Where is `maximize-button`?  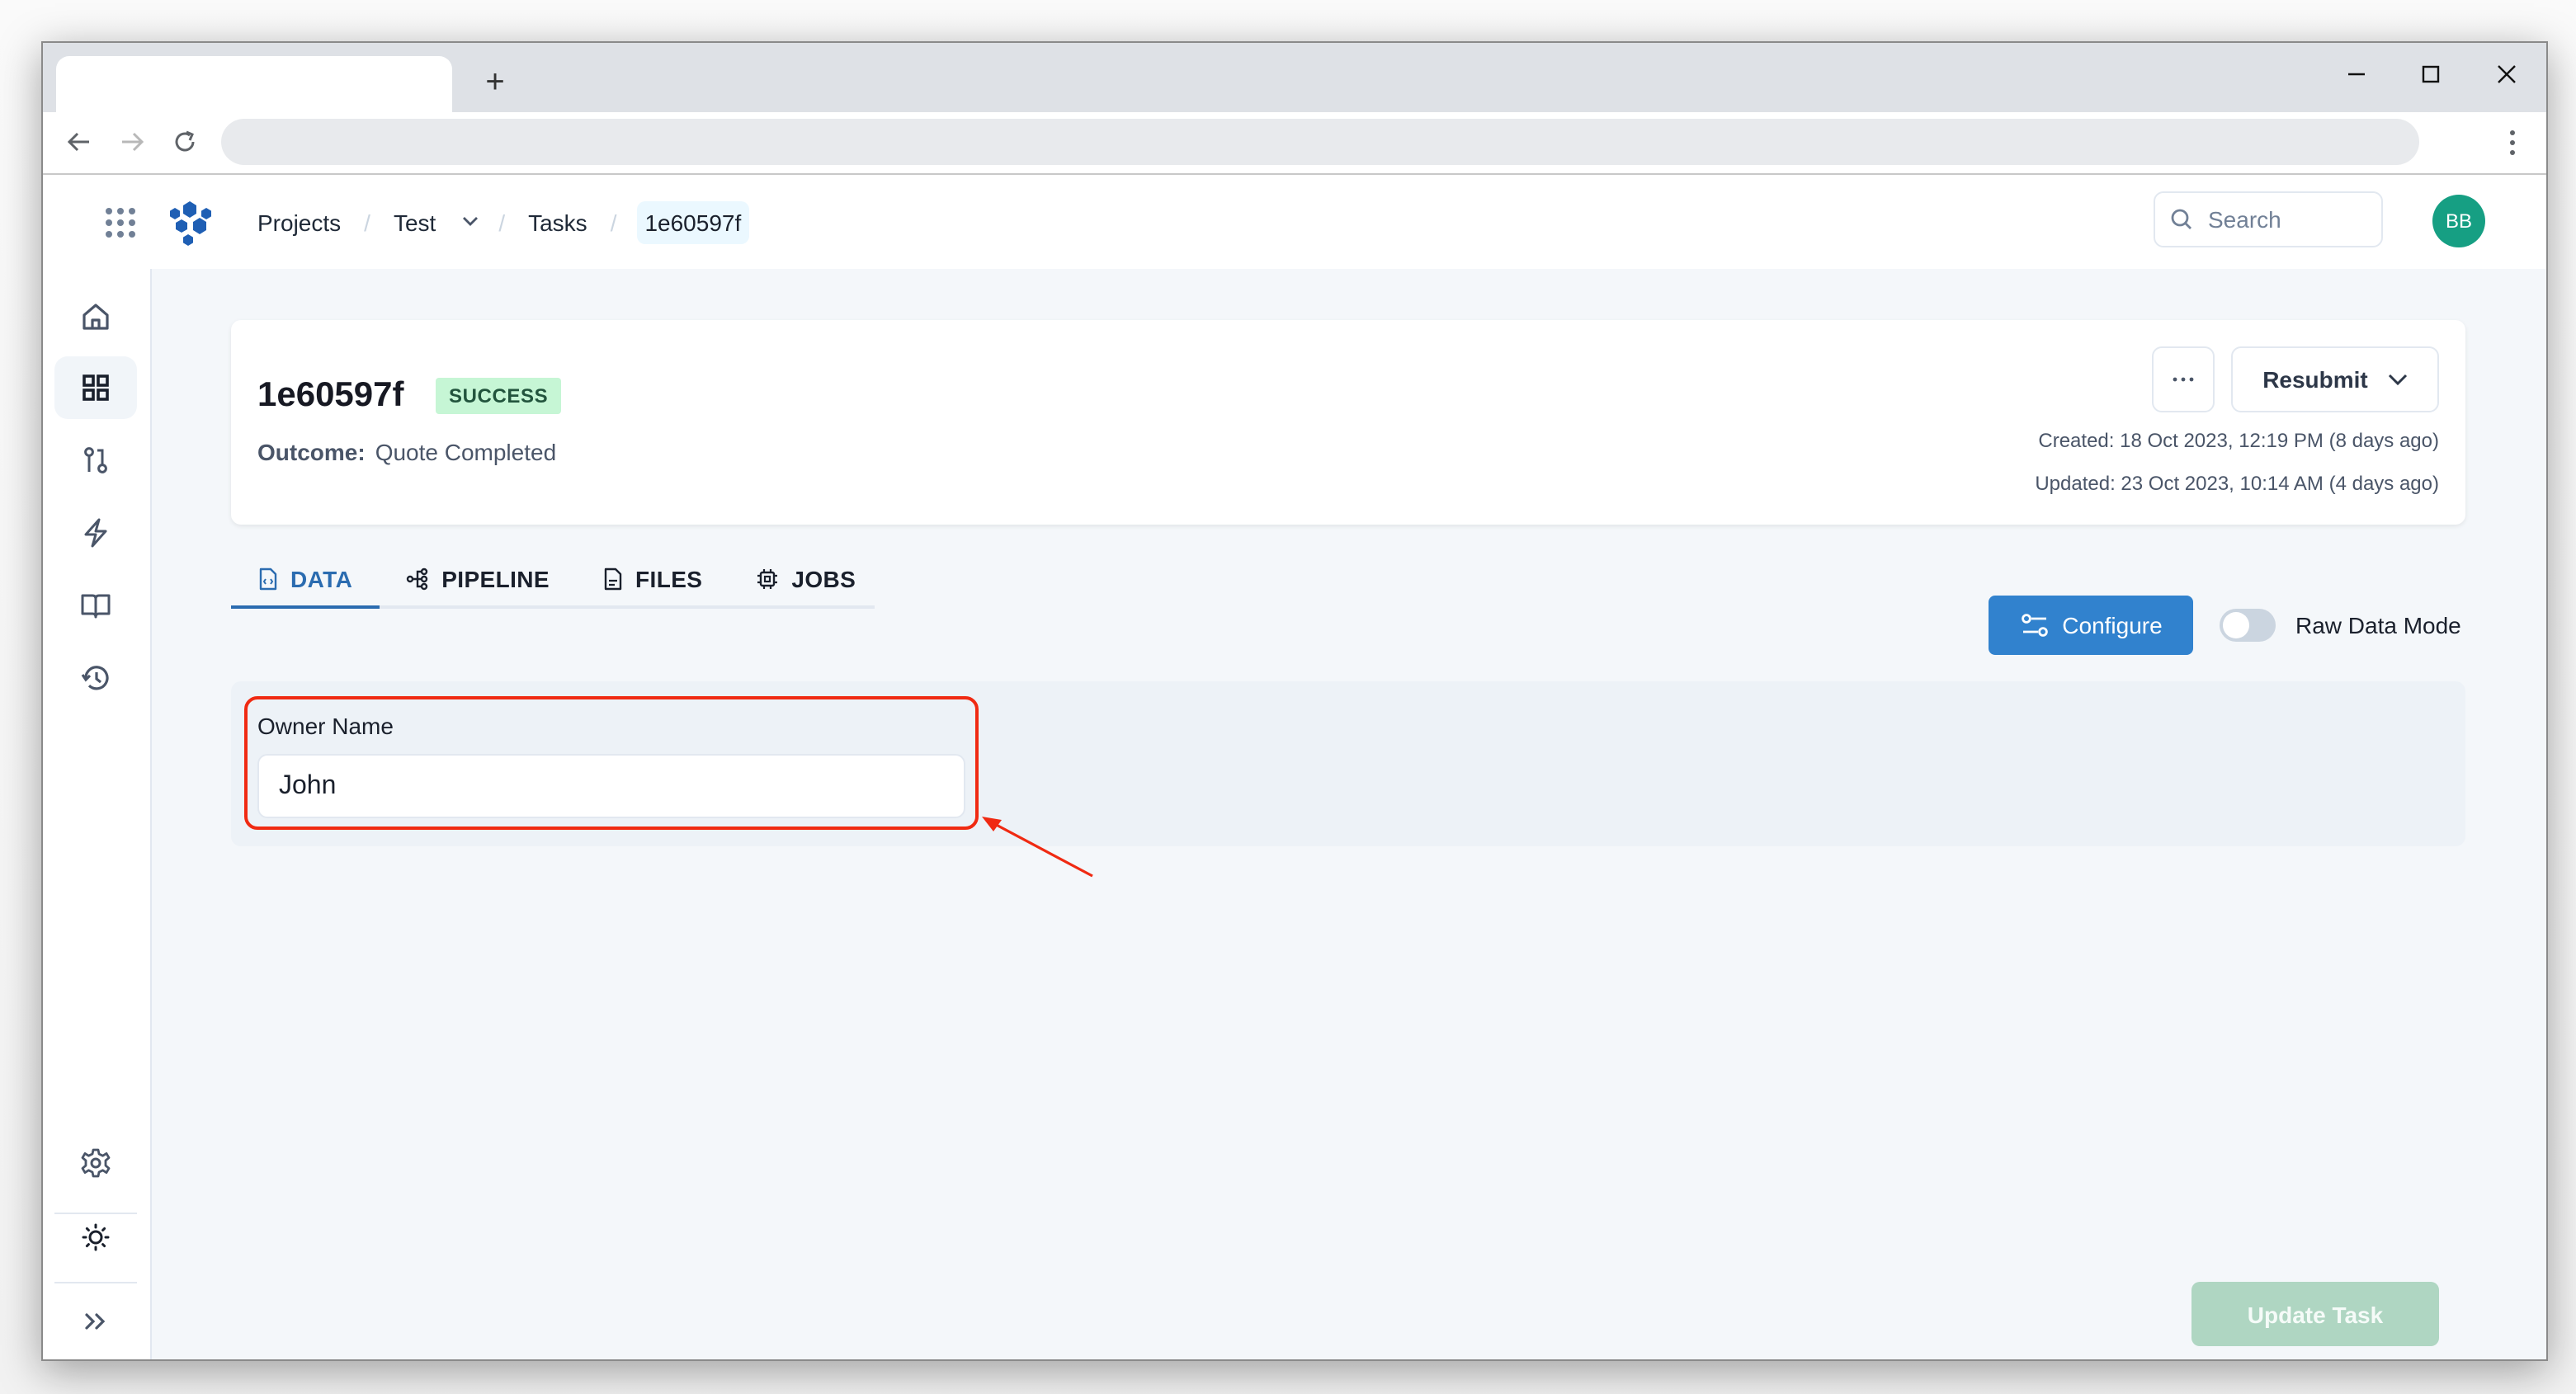
maximize-button is located at coordinates (2431, 75).